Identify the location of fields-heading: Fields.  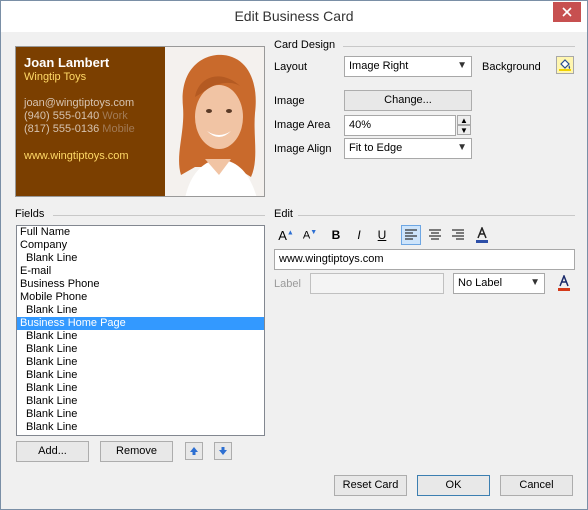
(30, 214).